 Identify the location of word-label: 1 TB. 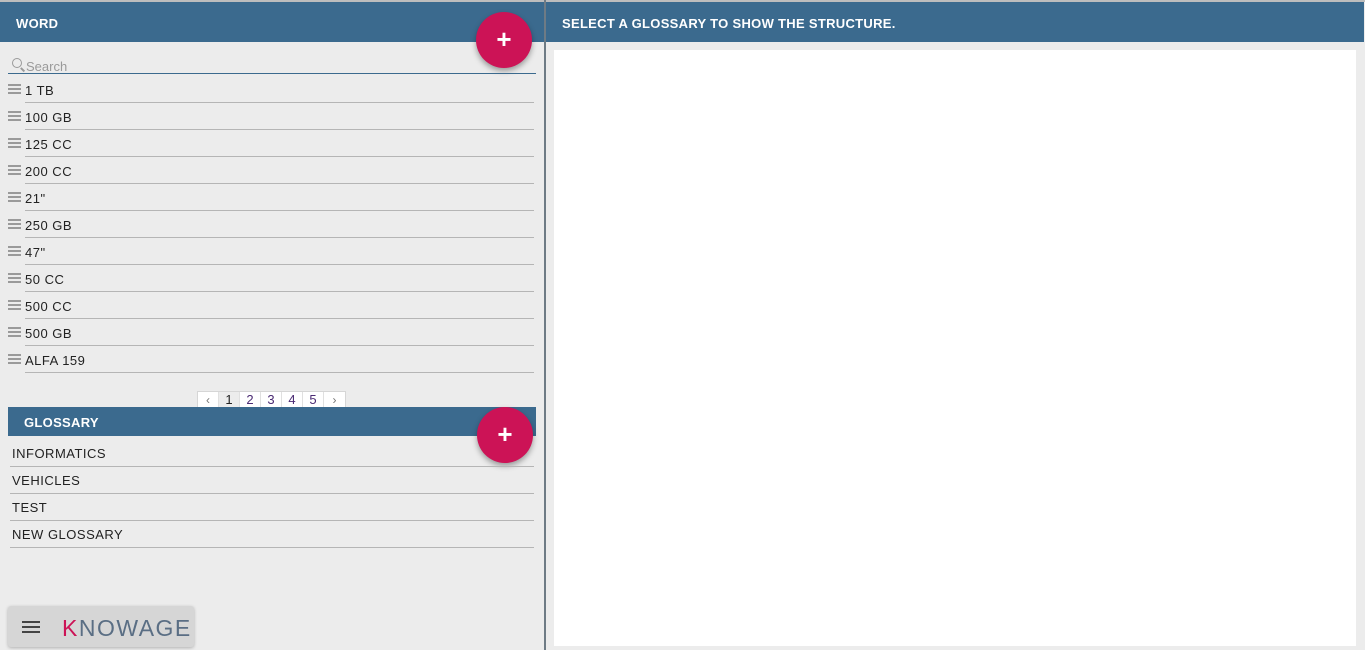
(40, 90).